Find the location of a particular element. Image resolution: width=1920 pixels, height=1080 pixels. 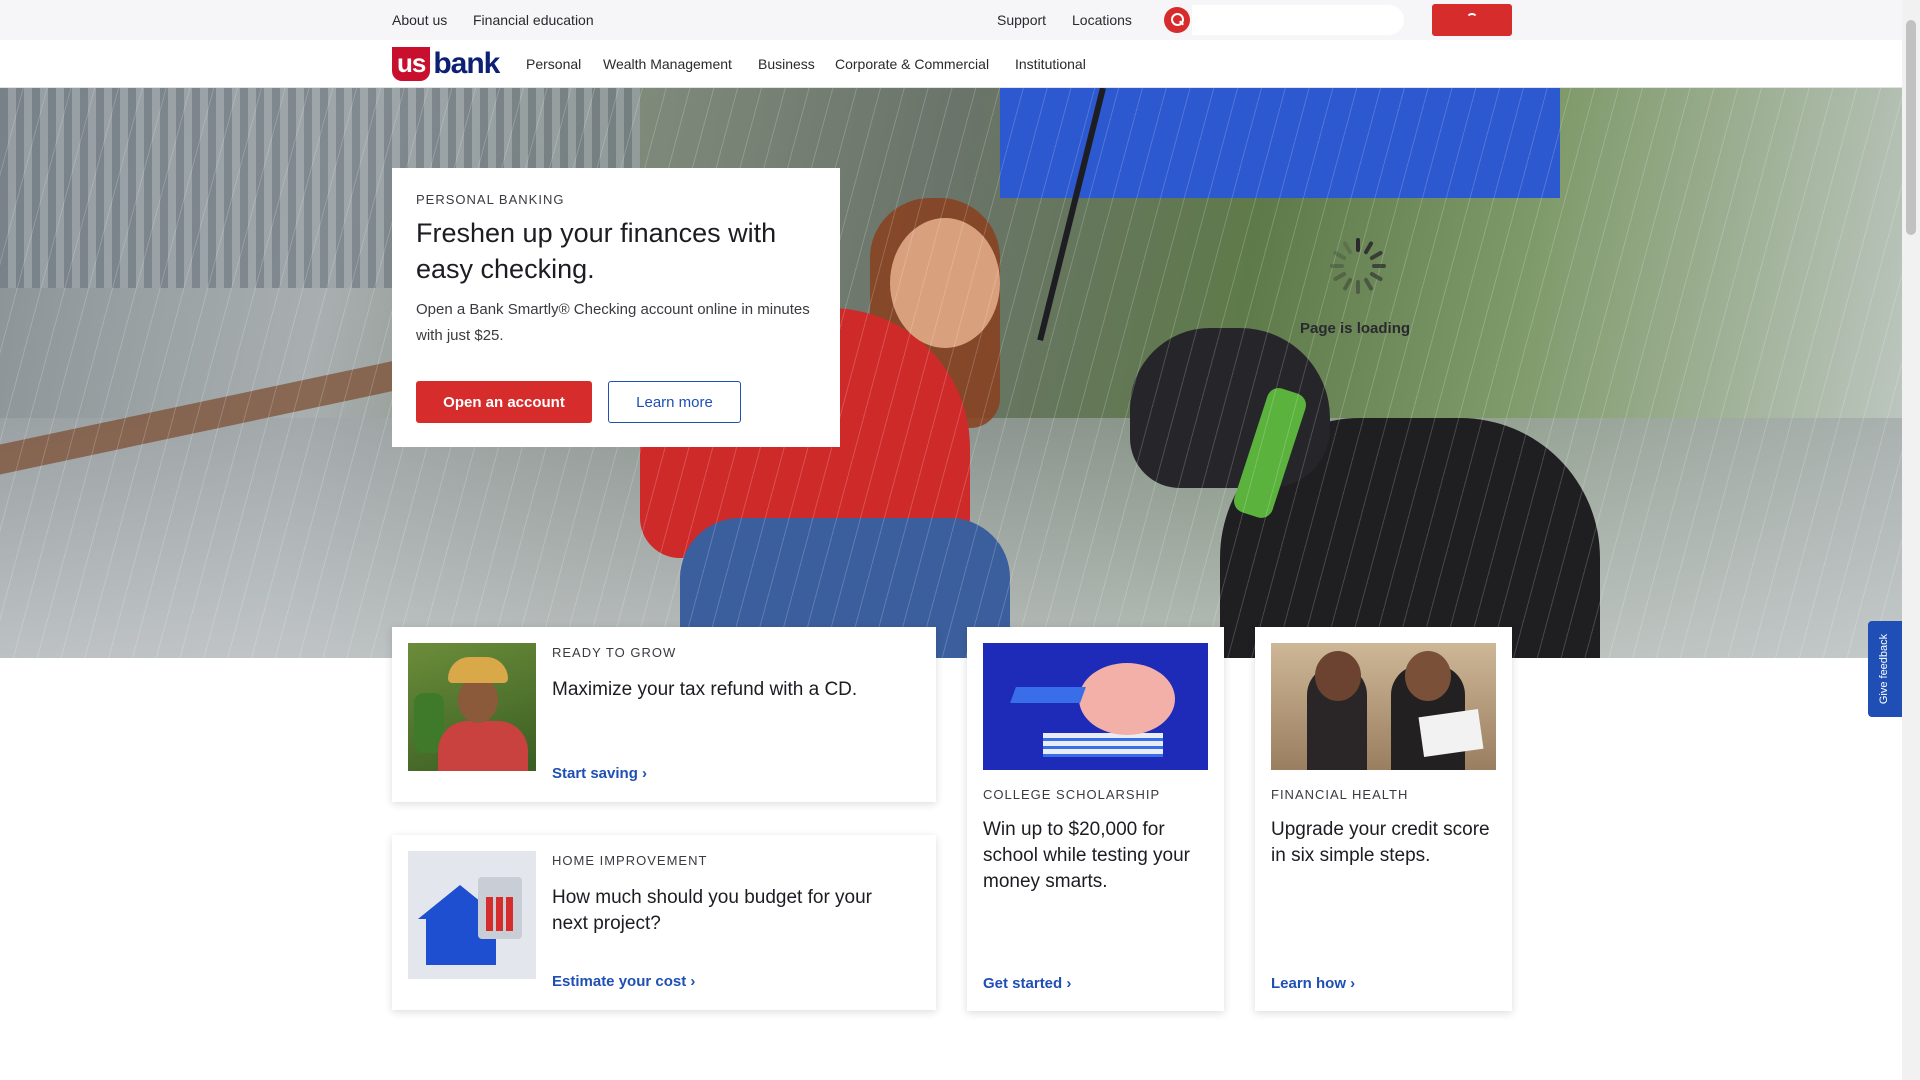

usbank-logo: us bank is located at coordinates (446, 64).